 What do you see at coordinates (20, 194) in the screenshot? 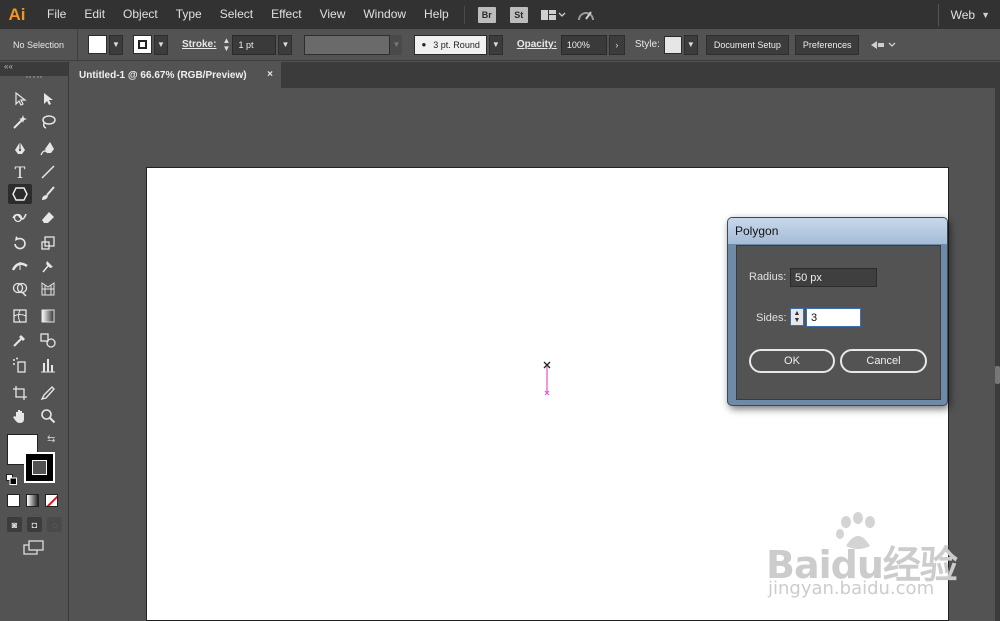
I see `polygon-tool-icon` at bounding box center [20, 194].